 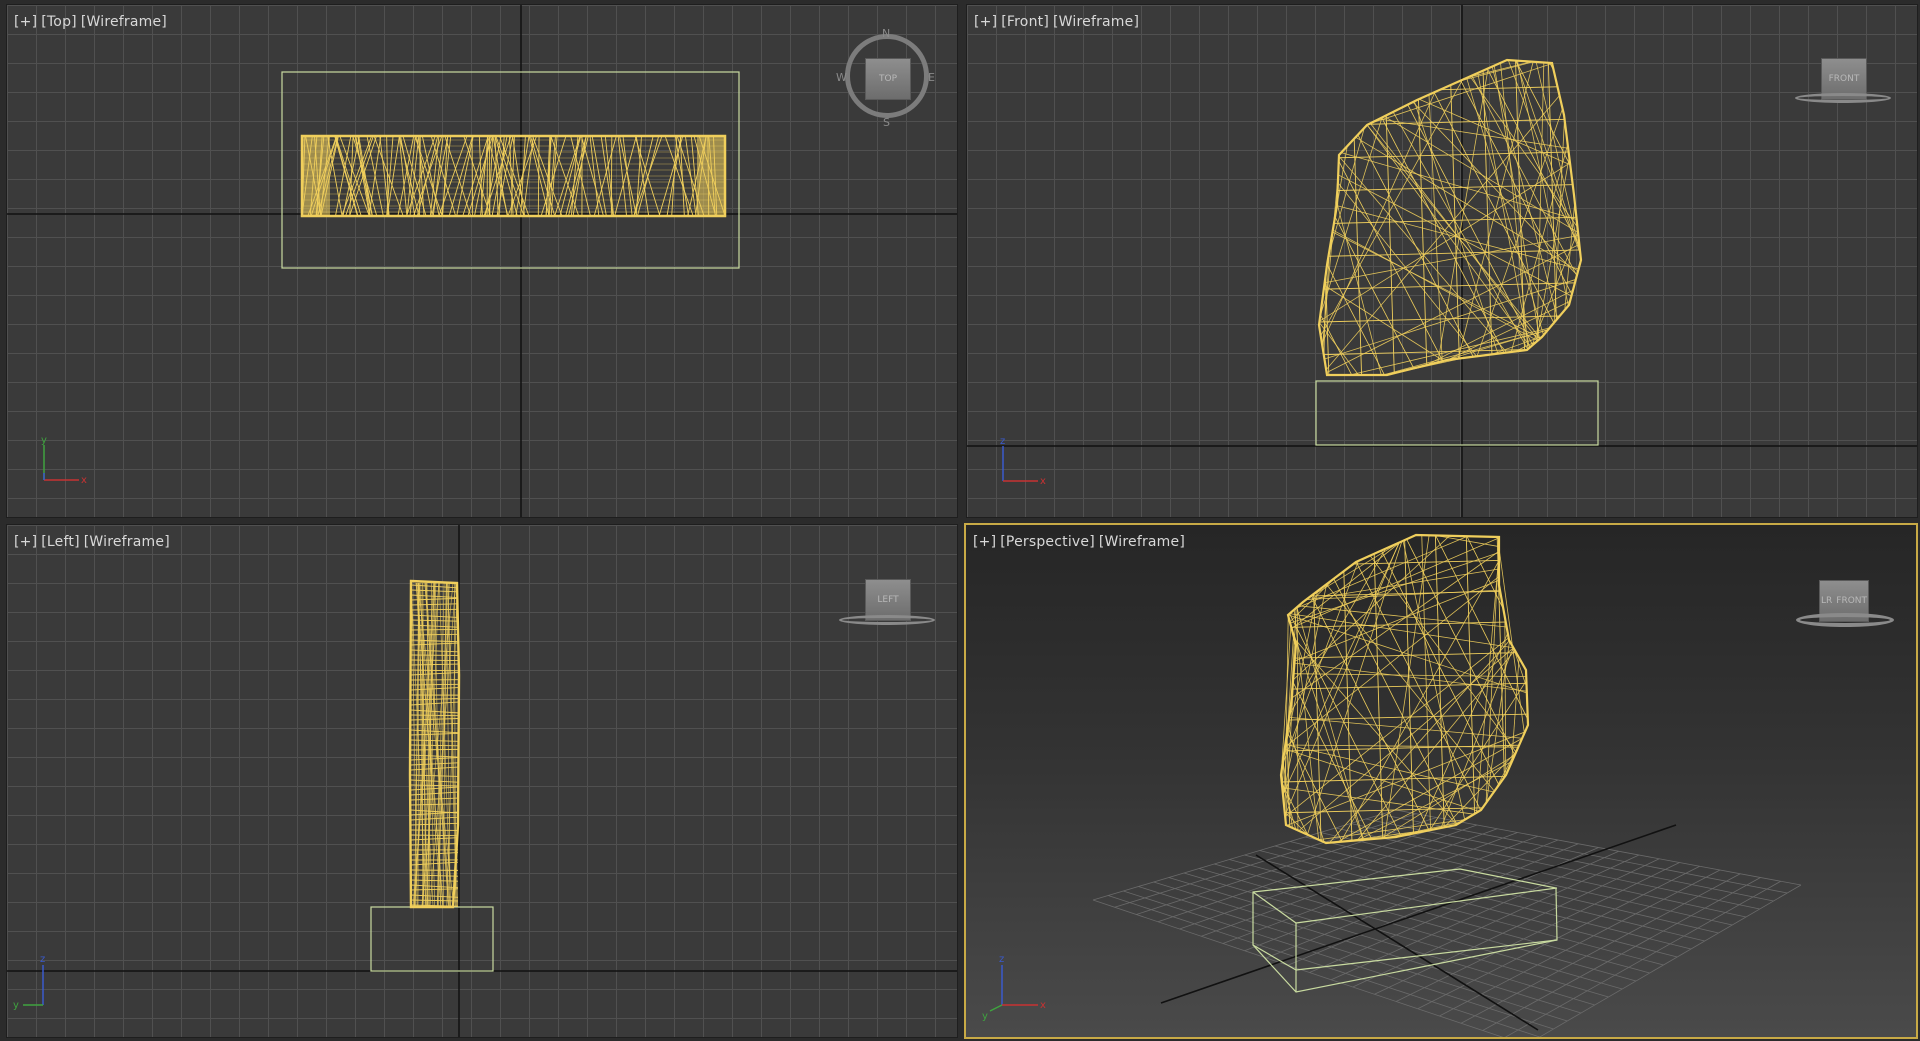 What do you see at coordinates (1047, 542) in the screenshot?
I see `view-type-menu: [Perspective]` at bounding box center [1047, 542].